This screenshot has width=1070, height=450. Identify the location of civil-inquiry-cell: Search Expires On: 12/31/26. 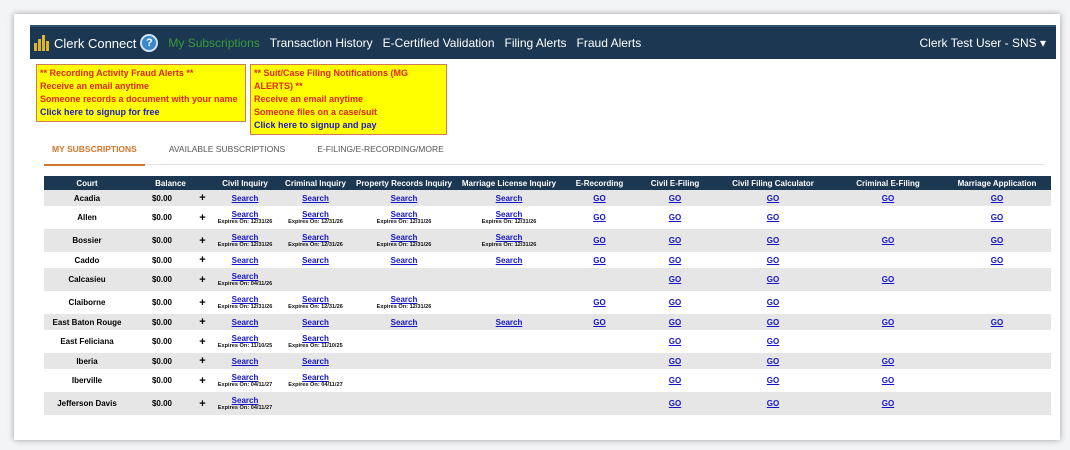
(245, 302).